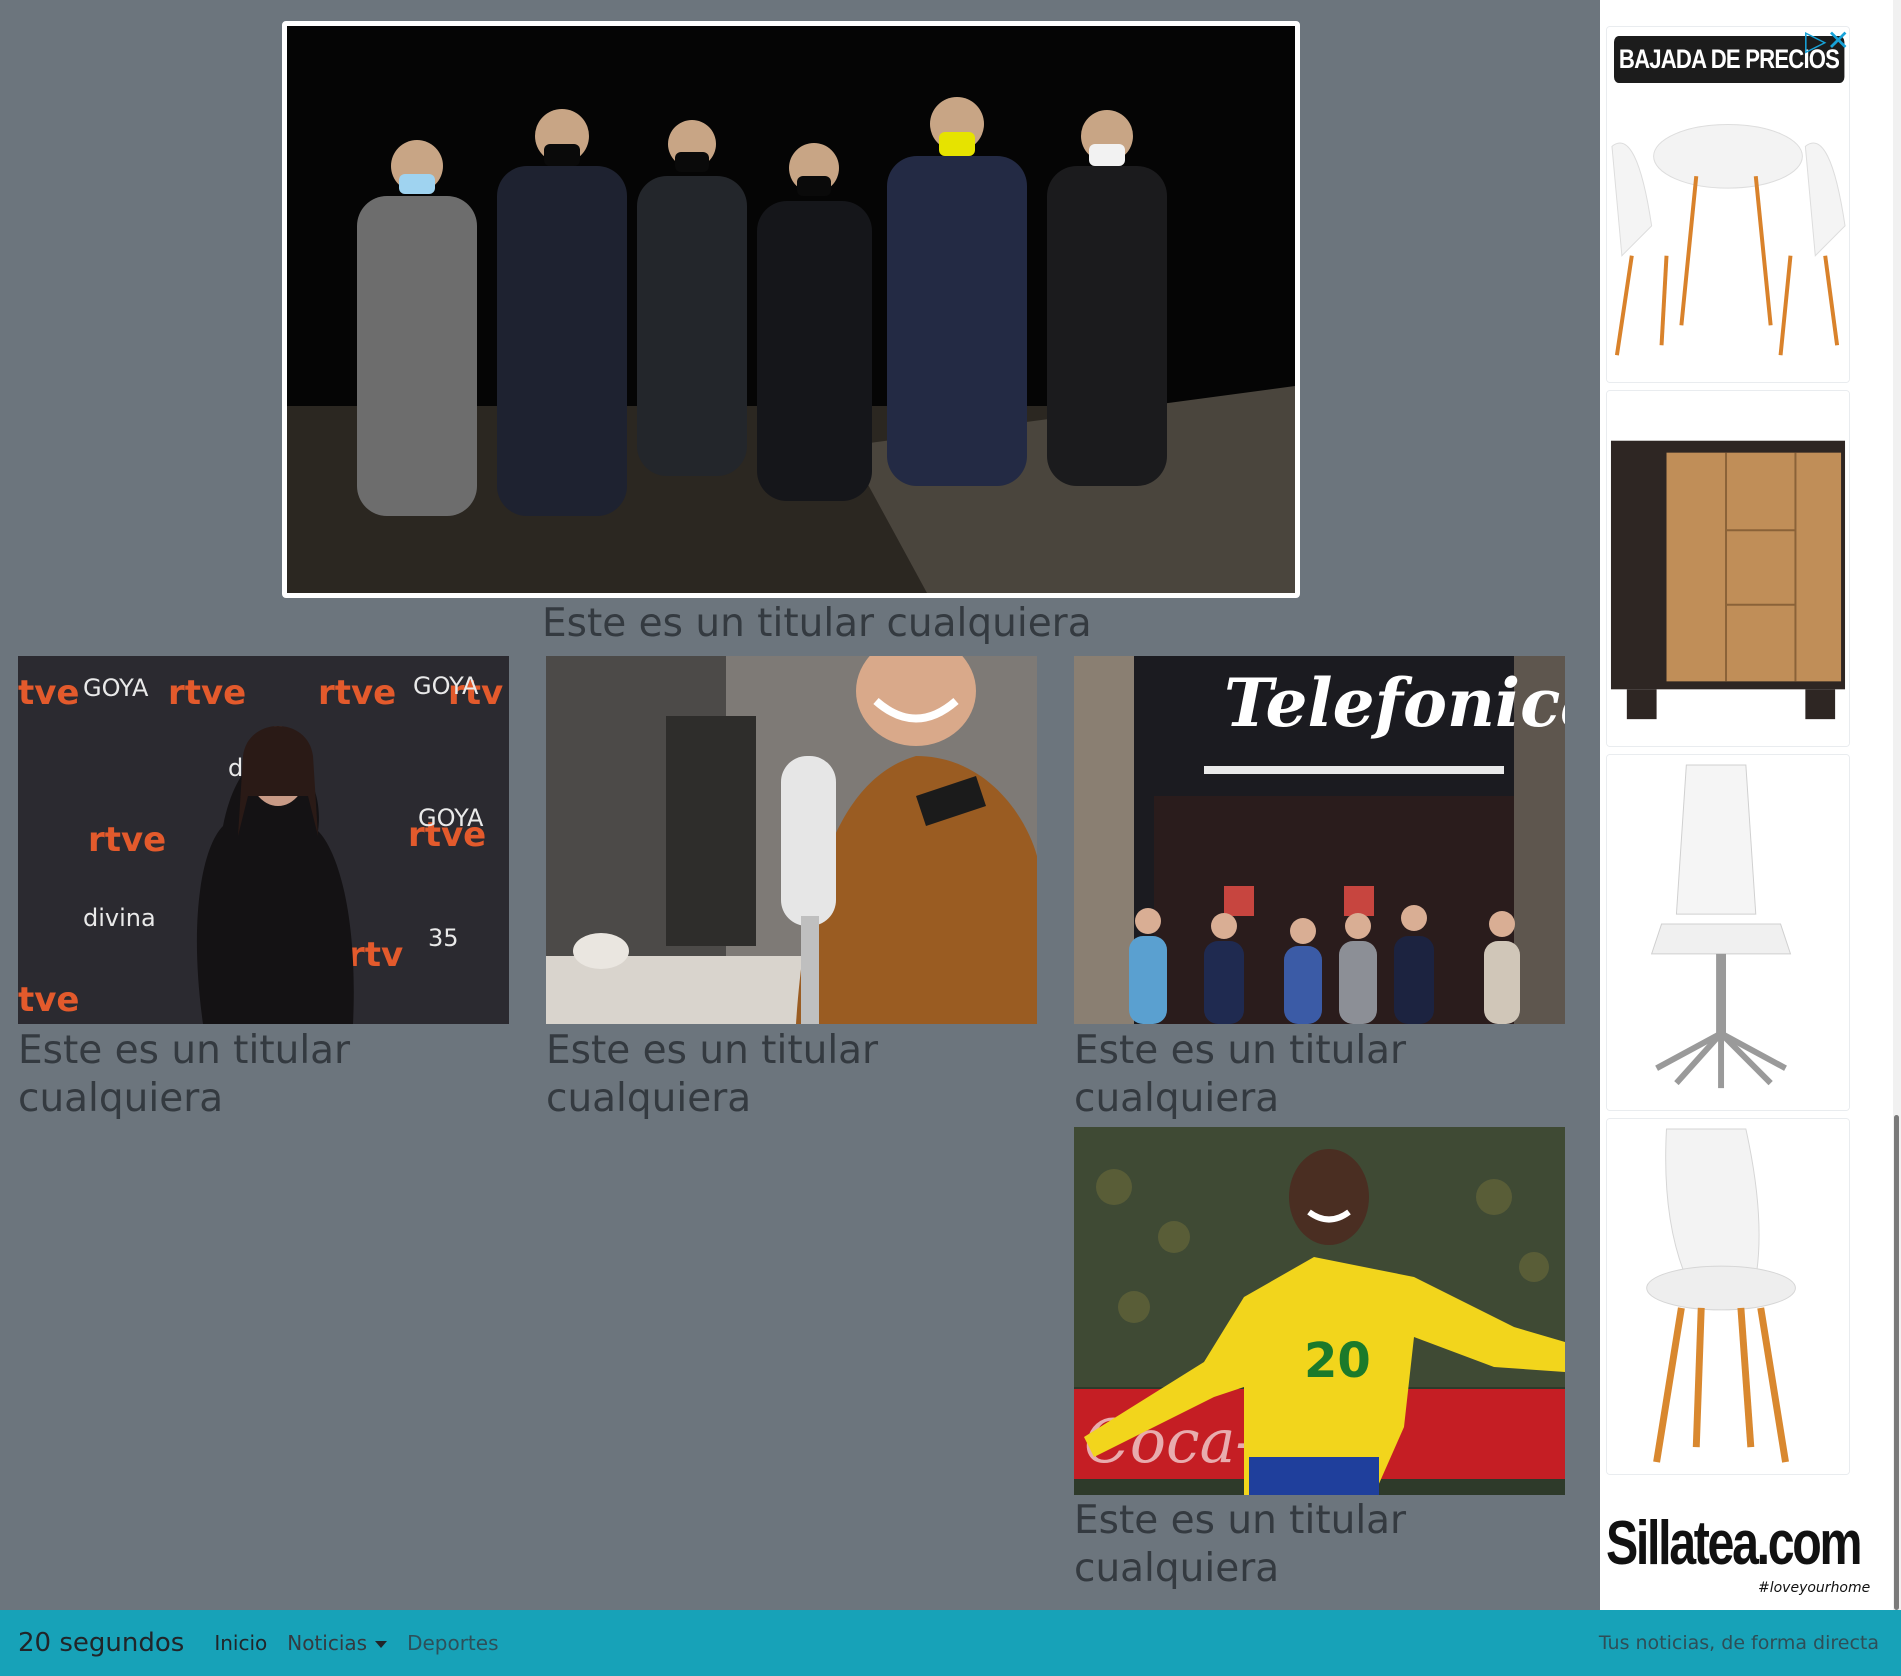  I want to click on ad-product-dining-chair, so click(1728, 1296).